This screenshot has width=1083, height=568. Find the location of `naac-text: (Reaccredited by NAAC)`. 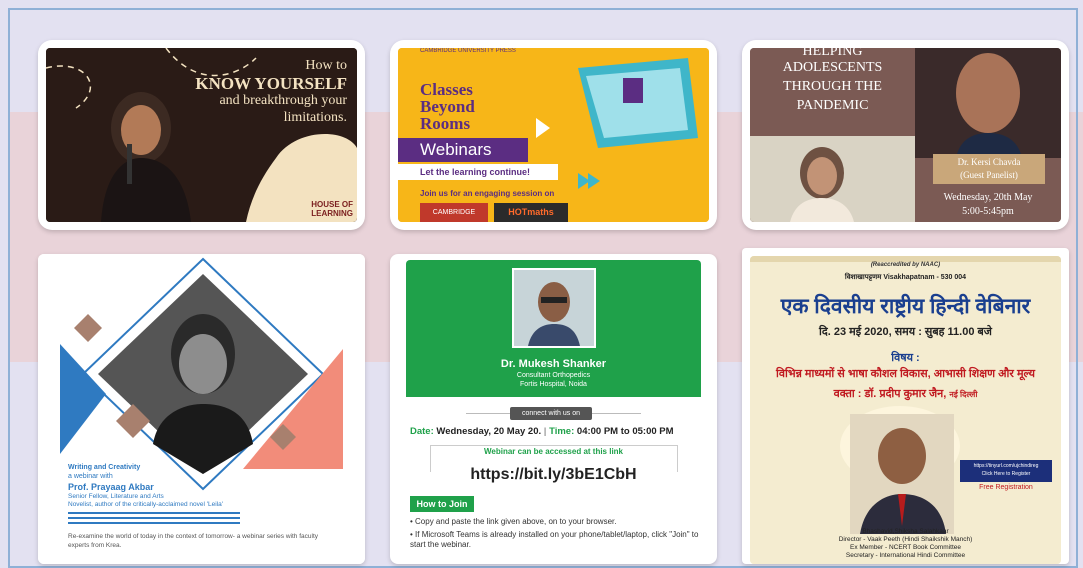

naac-text: (Reaccredited by NAAC) is located at coordinates (905, 265).